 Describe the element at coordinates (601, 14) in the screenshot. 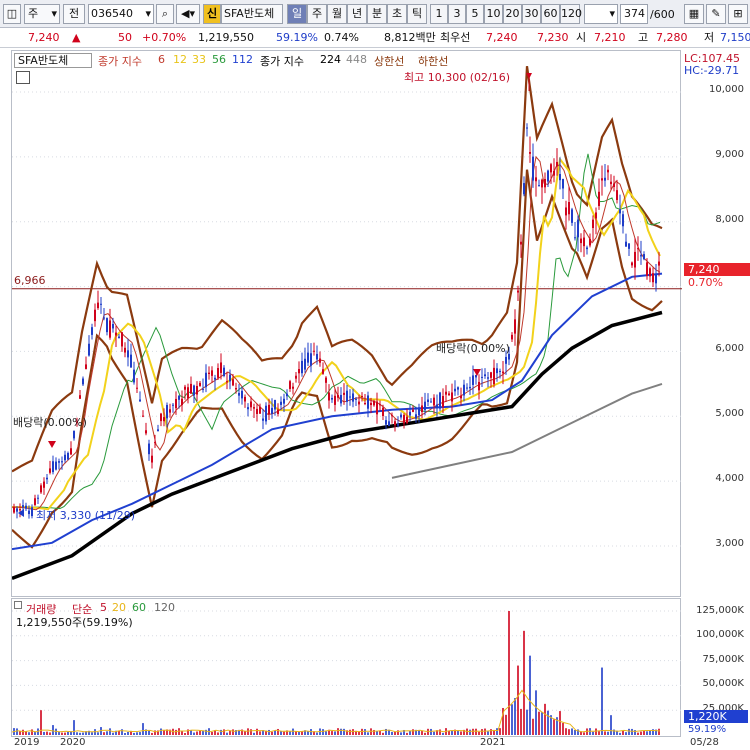

I see `interval-custom-input: ▾` at that location.